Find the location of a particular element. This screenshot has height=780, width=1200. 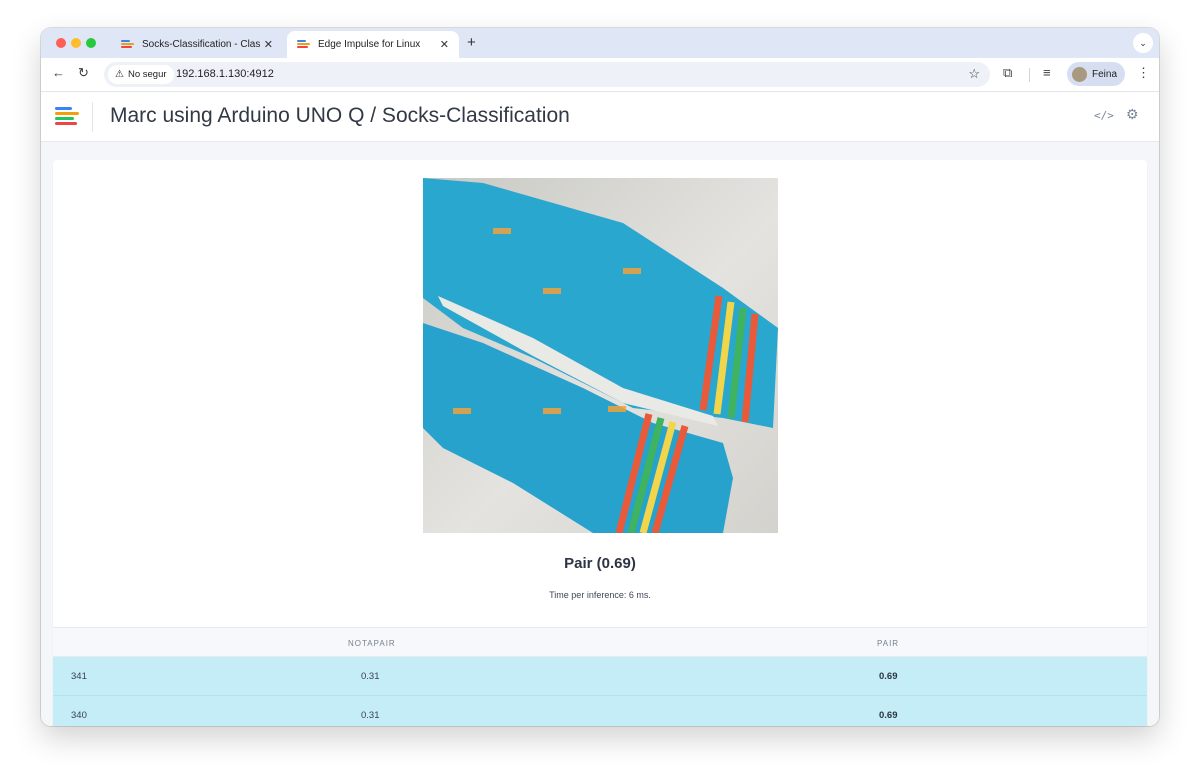

tab-title: Socks-Classification - Classification is located at coordinates (201, 44).